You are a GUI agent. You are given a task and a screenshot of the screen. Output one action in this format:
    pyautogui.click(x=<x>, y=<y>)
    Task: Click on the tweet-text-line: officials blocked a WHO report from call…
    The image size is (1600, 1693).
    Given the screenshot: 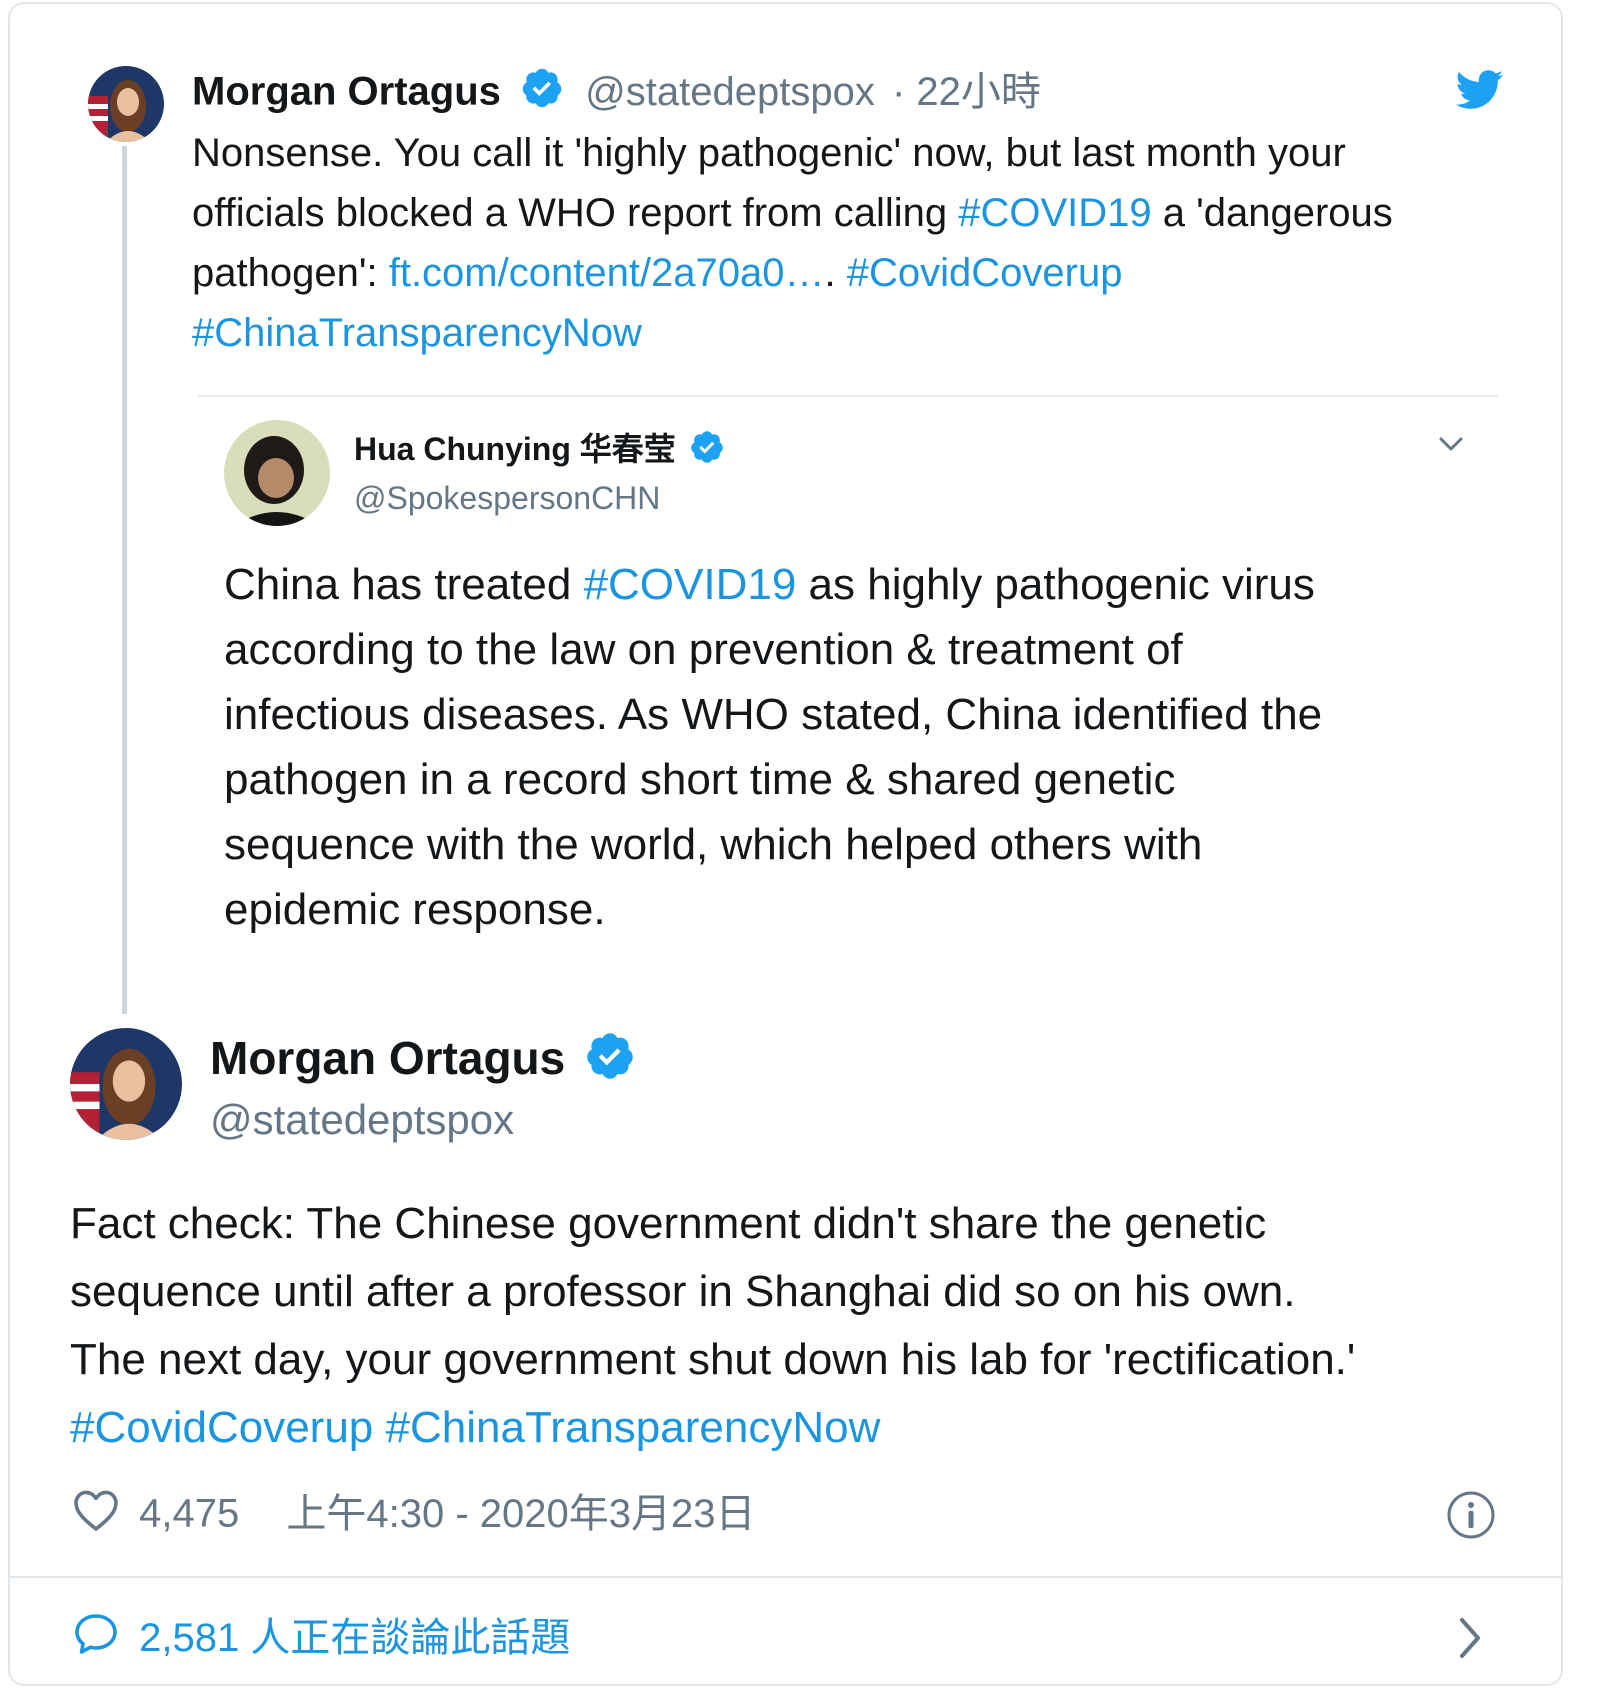 What is the action you would take?
    pyautogui.click(x=792, y=213)
    